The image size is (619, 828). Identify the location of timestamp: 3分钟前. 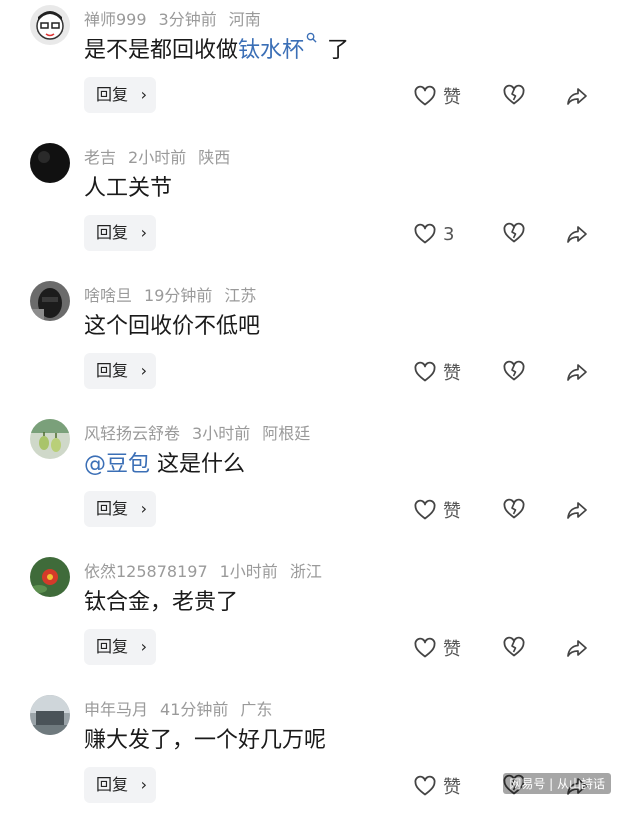
(187, 19).